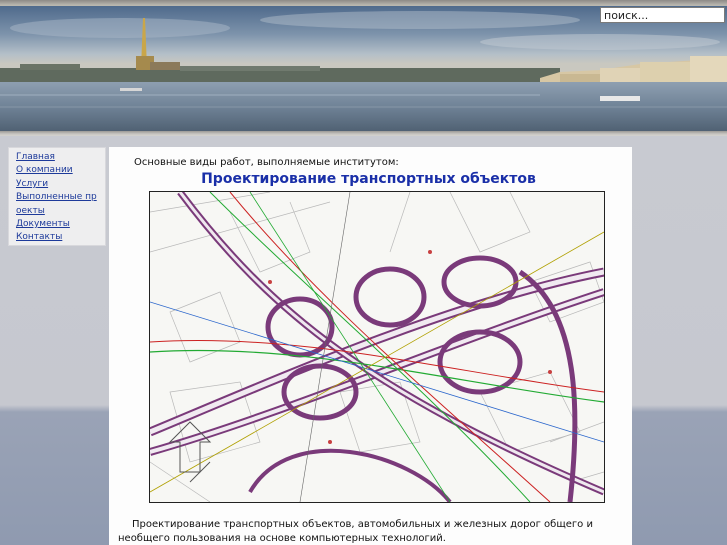 The image size is (727, 545). I want to click on header-bottom-strip, so click(363, 133).